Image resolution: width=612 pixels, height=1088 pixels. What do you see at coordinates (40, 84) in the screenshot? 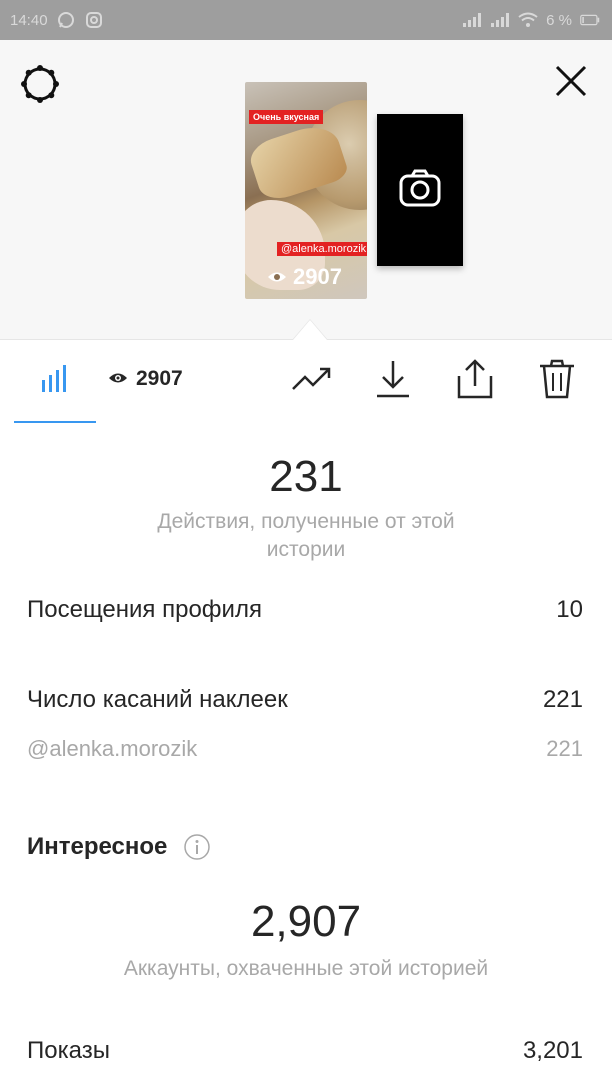
I see `gear-icon` at bounding box center [40, 84].